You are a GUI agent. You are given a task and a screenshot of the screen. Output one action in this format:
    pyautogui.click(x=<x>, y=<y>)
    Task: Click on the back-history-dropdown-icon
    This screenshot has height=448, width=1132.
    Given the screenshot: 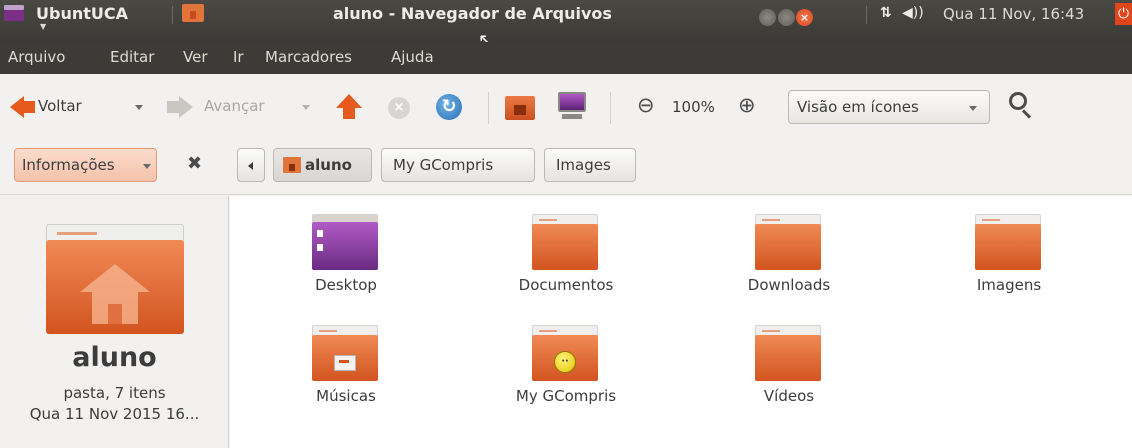 What is the action you would take?
    pyautogui.click(x=139, y=107)
    